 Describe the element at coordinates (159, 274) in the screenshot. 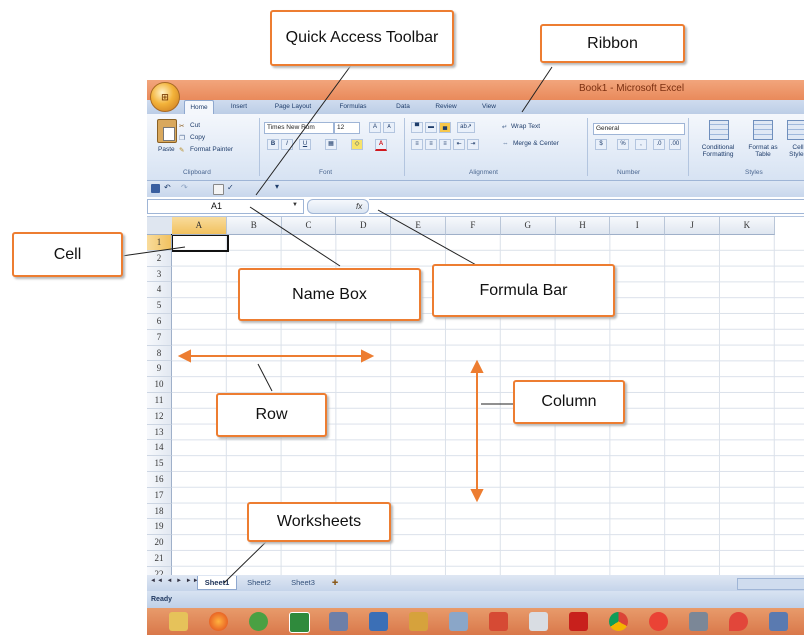

I see `row-header-3: 3` at that location.